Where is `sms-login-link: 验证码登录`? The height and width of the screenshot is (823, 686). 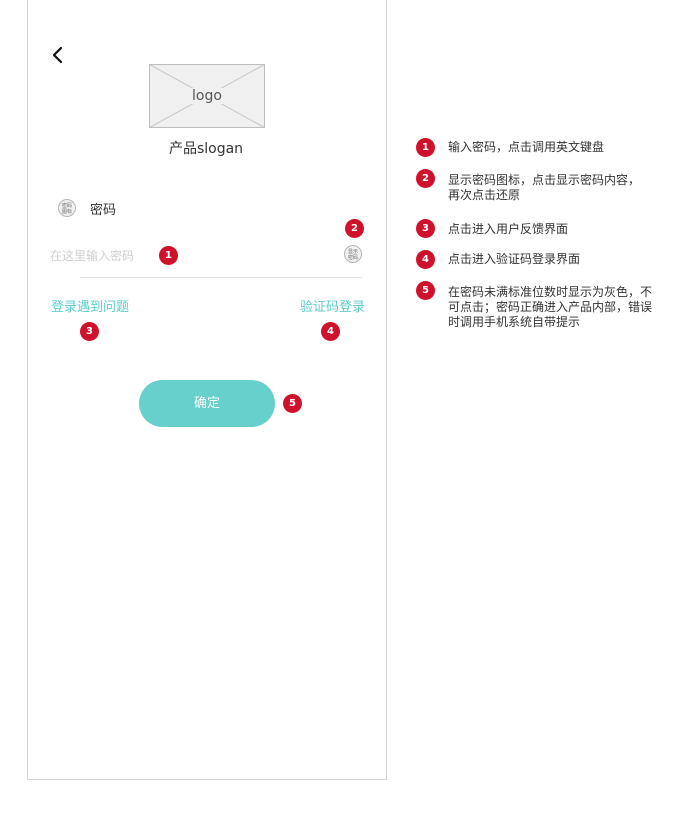 sms-login-link: 验证码登录 is located at coordinates (332, 305).